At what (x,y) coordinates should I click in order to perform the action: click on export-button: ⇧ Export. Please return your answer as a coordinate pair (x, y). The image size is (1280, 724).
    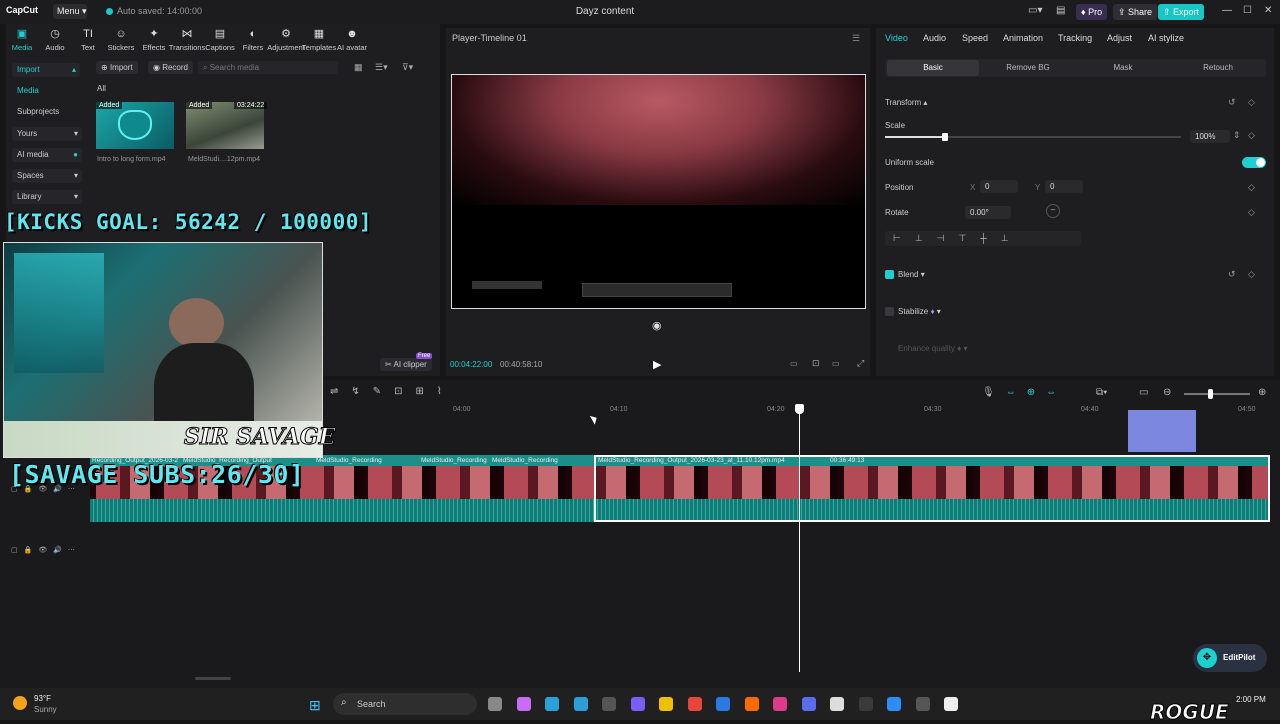
    Looking at the image, I should click on (1181, 12).